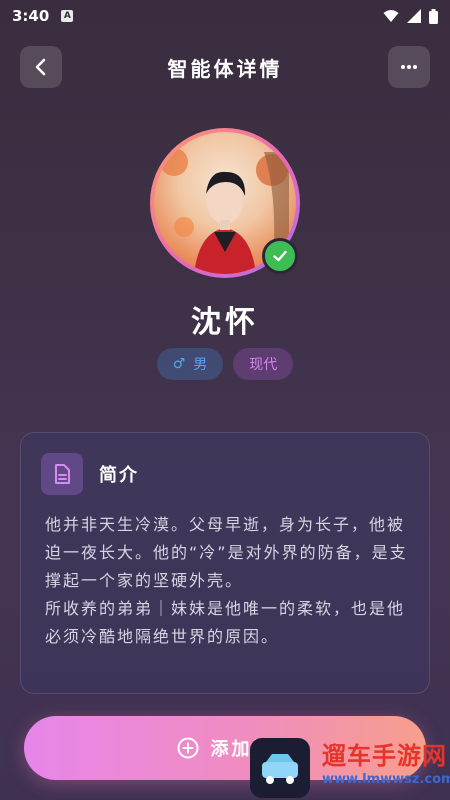 The height and width of the screenshot is (800, 450). I want to click on page-title: 智能体详情, so click(225, 68).